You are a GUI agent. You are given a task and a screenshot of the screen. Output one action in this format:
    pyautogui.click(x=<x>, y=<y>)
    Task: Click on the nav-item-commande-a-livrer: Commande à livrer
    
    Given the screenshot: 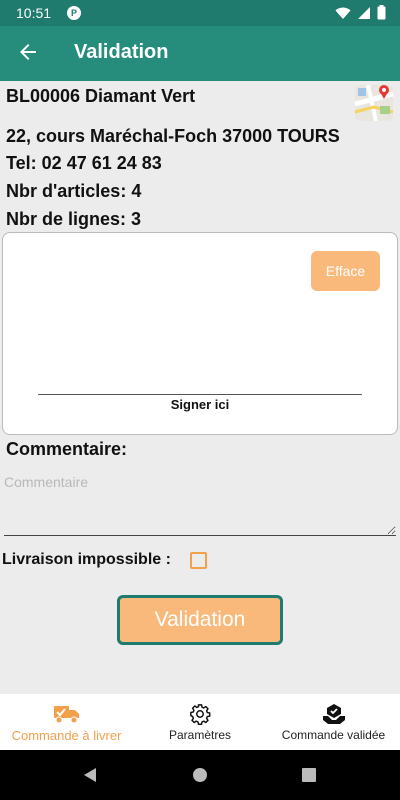 What is the action you would take?
    pyautogui.click(x=66, y=722)
    